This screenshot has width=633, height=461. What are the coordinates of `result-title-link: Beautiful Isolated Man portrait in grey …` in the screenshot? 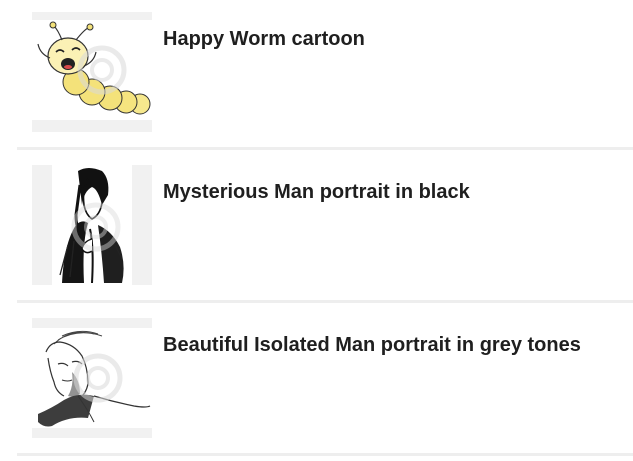 It's located at (372, 345).